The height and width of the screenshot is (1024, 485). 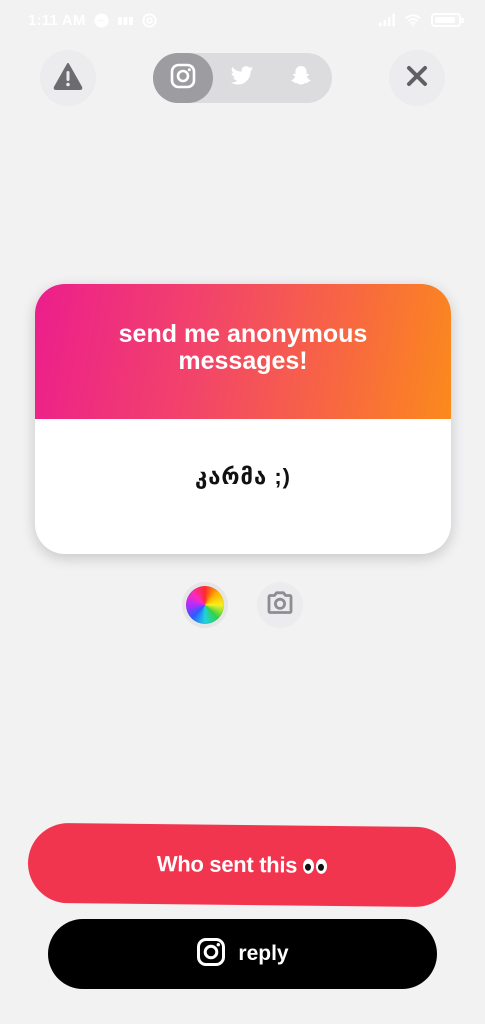 I want to click on status-time: 1:11 AM, so click(x=57, y=20).